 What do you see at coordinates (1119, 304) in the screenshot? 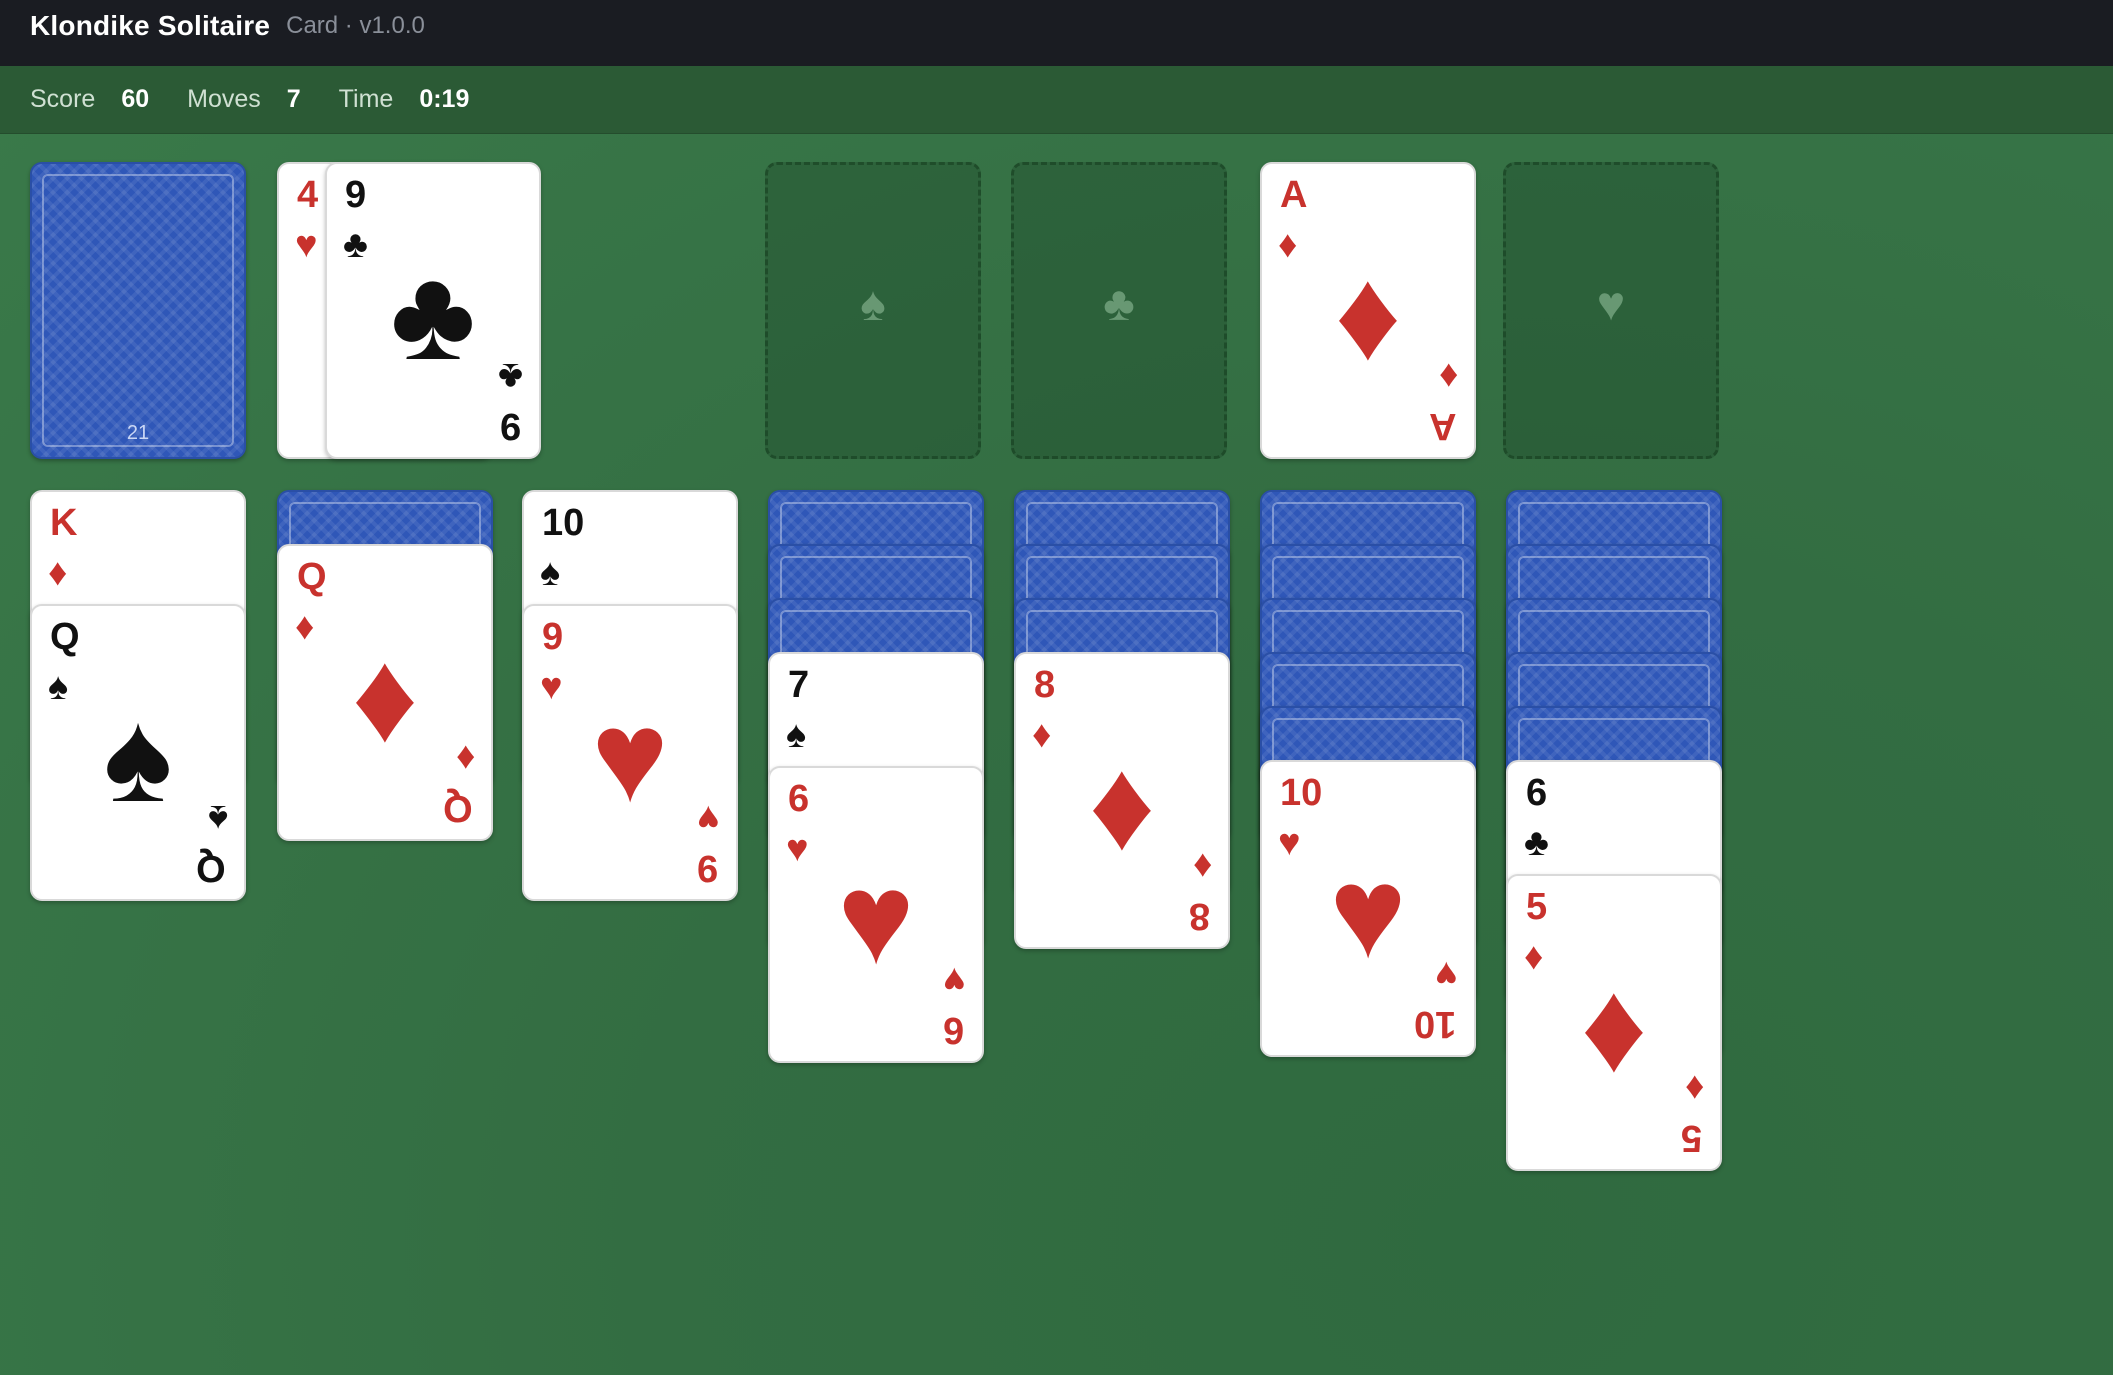
I see `foundation-suit-placeholder: ♣` at bounding box center [1119, 304].